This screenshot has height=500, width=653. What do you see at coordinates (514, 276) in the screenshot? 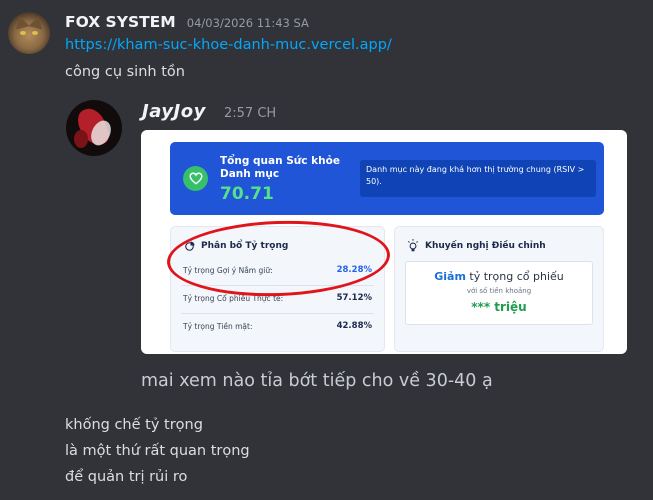
I see `advice-action-rest: tỷ trọng cổ phiếu` at bounding box center [514, 276].